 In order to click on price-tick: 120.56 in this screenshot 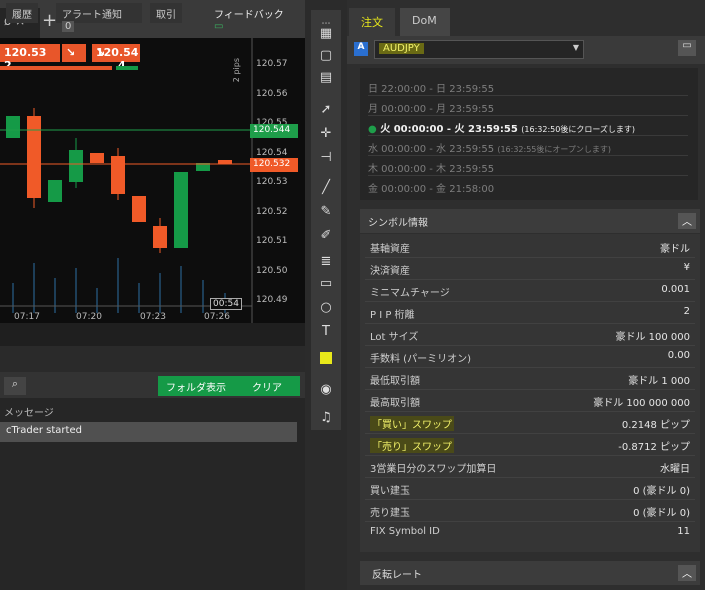, I will do `click(272, 93)`.